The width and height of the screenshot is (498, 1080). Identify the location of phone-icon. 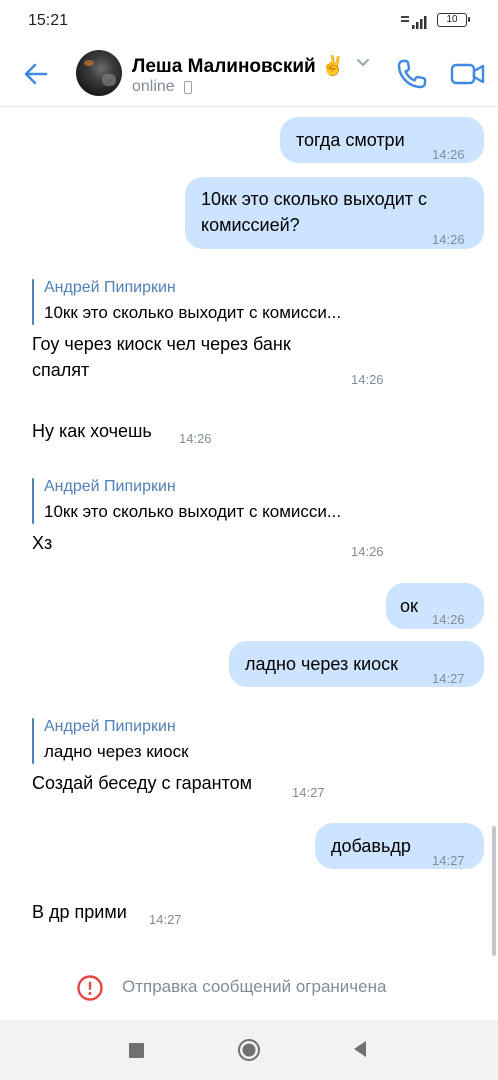
(412, 74).